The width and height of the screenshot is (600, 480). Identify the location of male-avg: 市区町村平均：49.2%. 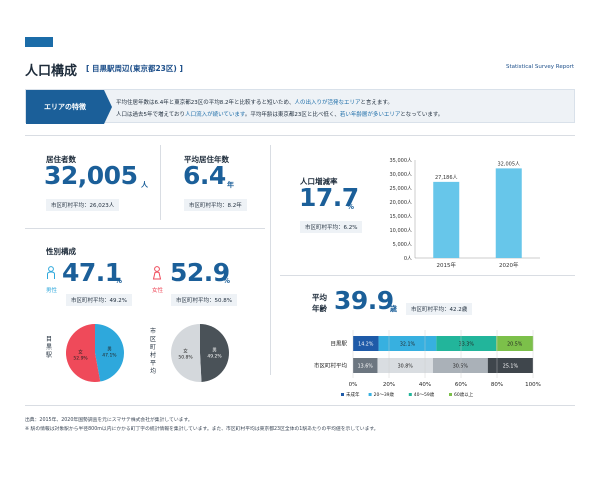
(99, 300).